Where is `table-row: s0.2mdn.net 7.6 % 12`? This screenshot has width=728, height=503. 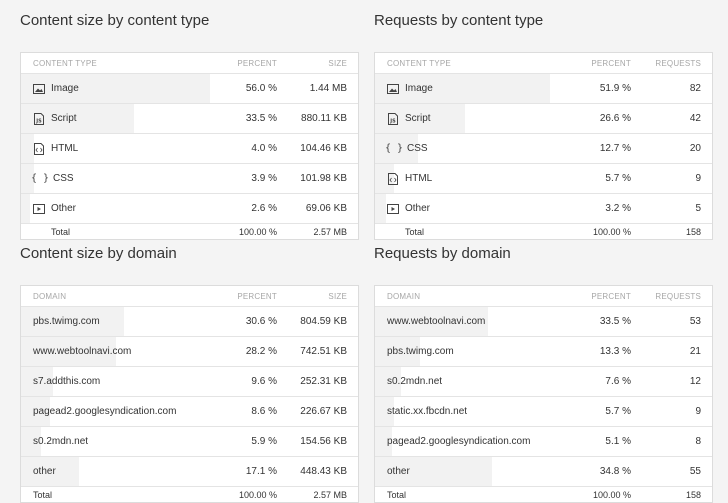
table-row: s0.2mdn.net 7.6 % 12 is located at coordinates (543, 382).